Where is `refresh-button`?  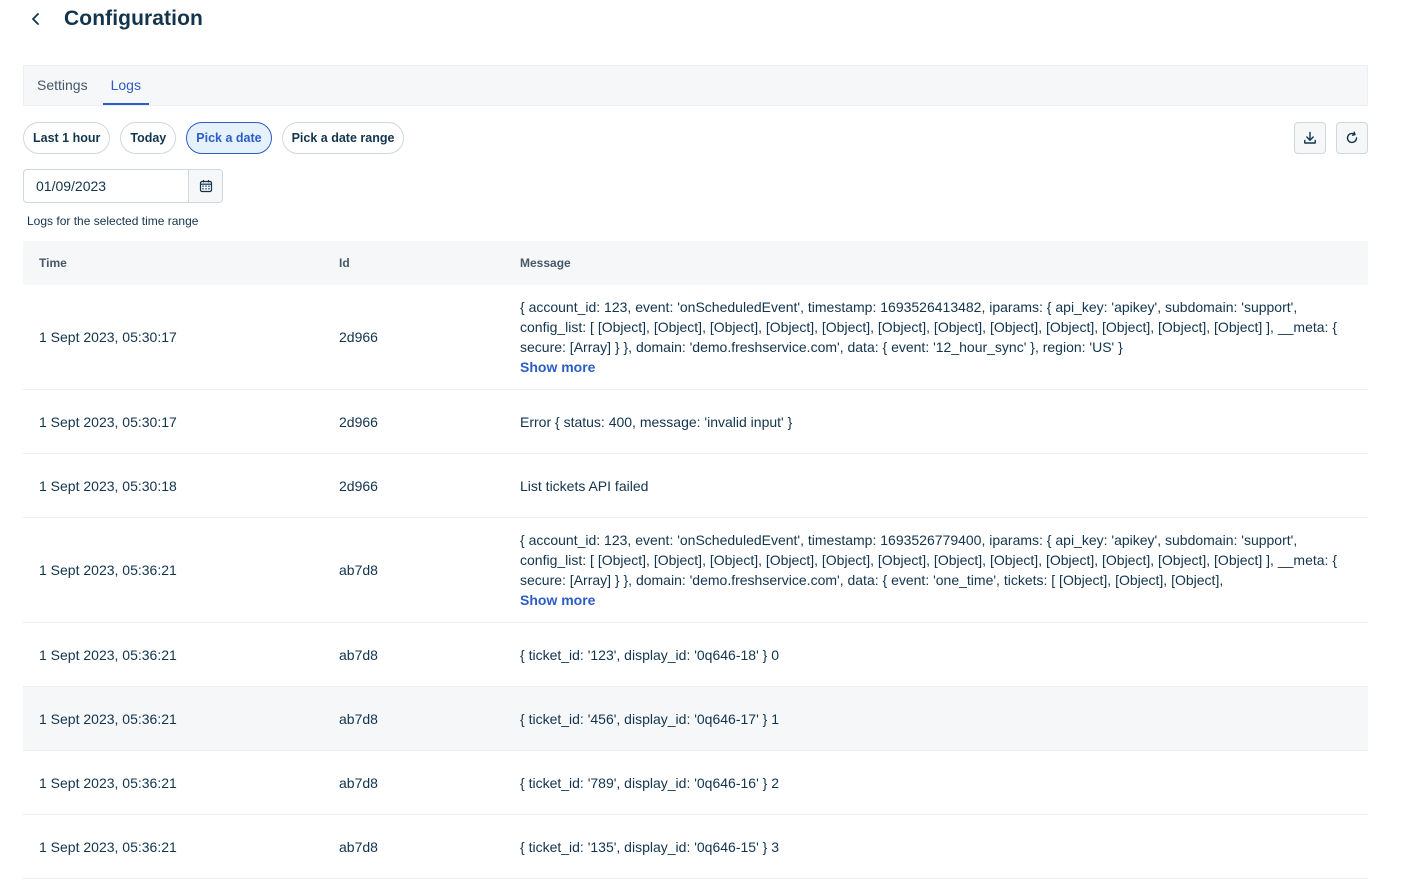
refresh-button is located at coordinates (1352, 138).